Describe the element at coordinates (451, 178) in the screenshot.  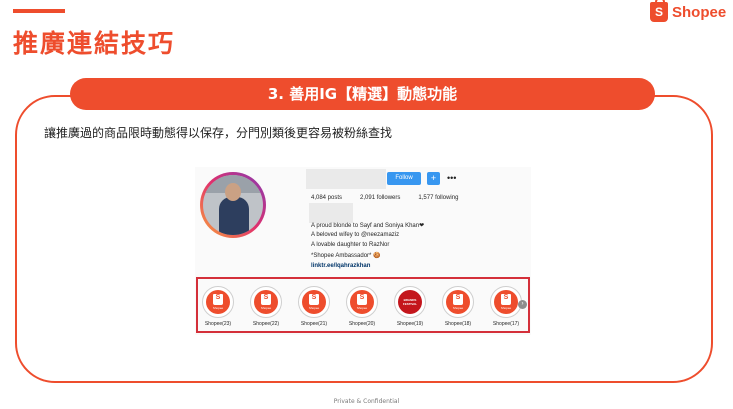
I see `more-options-icon: •••` at that location.